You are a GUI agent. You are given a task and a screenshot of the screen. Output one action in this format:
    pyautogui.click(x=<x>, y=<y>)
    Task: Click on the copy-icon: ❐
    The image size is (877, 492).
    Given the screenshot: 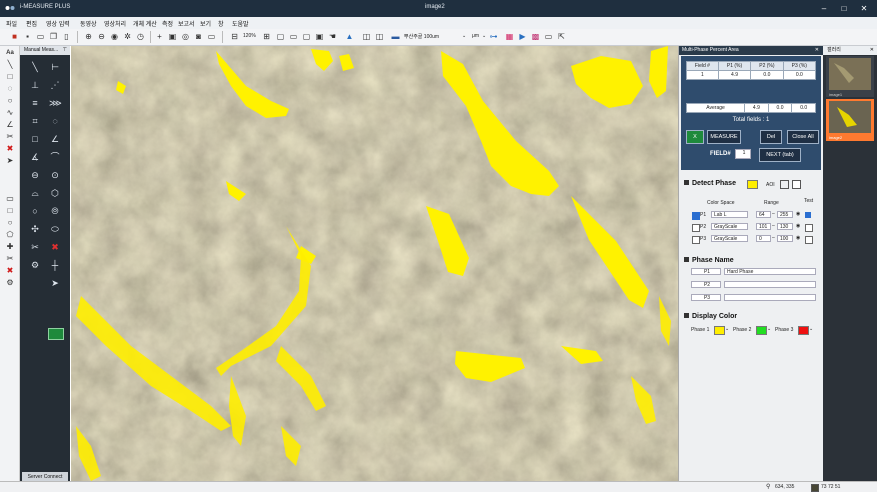 What is the action you would take?
    pyautogui.click(x=53, y=36)
    